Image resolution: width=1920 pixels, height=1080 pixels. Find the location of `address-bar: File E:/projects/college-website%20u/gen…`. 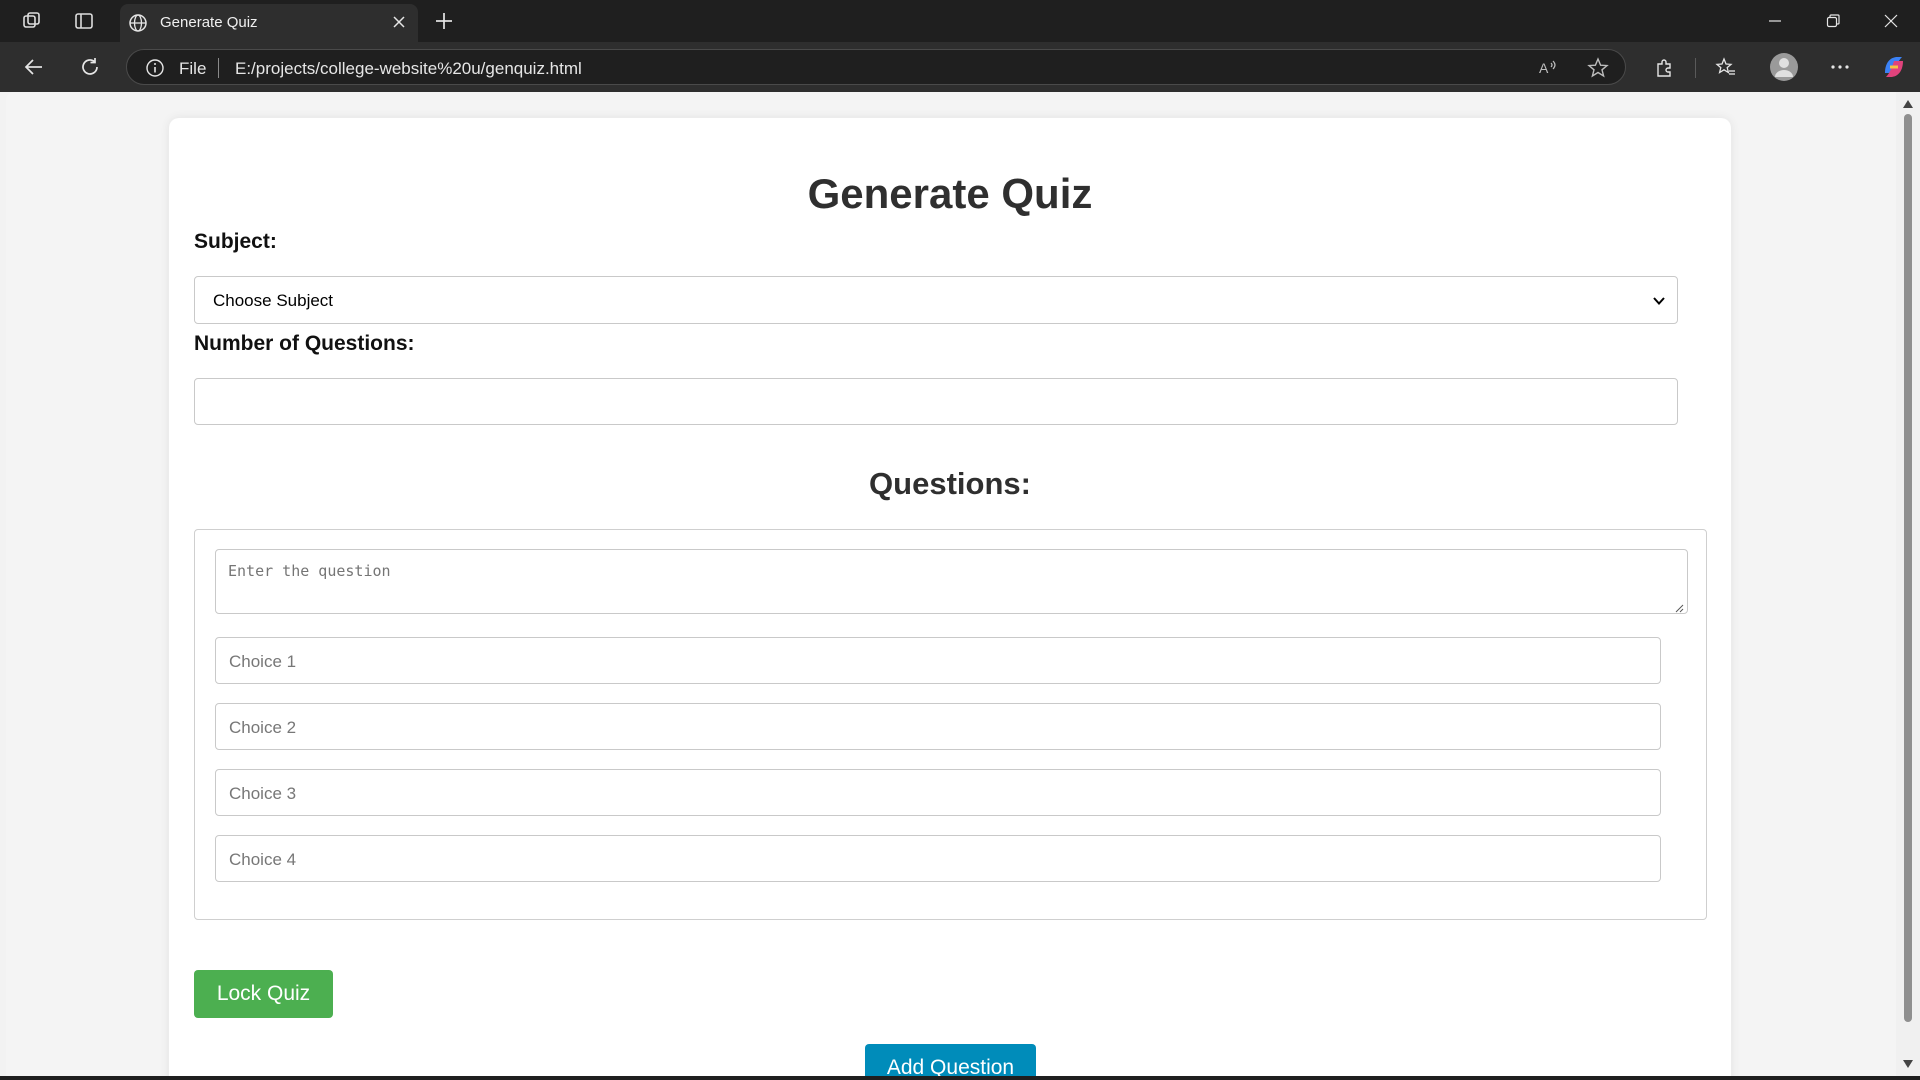

address-bar: File E:/projects/college-website%20u/gen… is located at coordinates (876, 67).